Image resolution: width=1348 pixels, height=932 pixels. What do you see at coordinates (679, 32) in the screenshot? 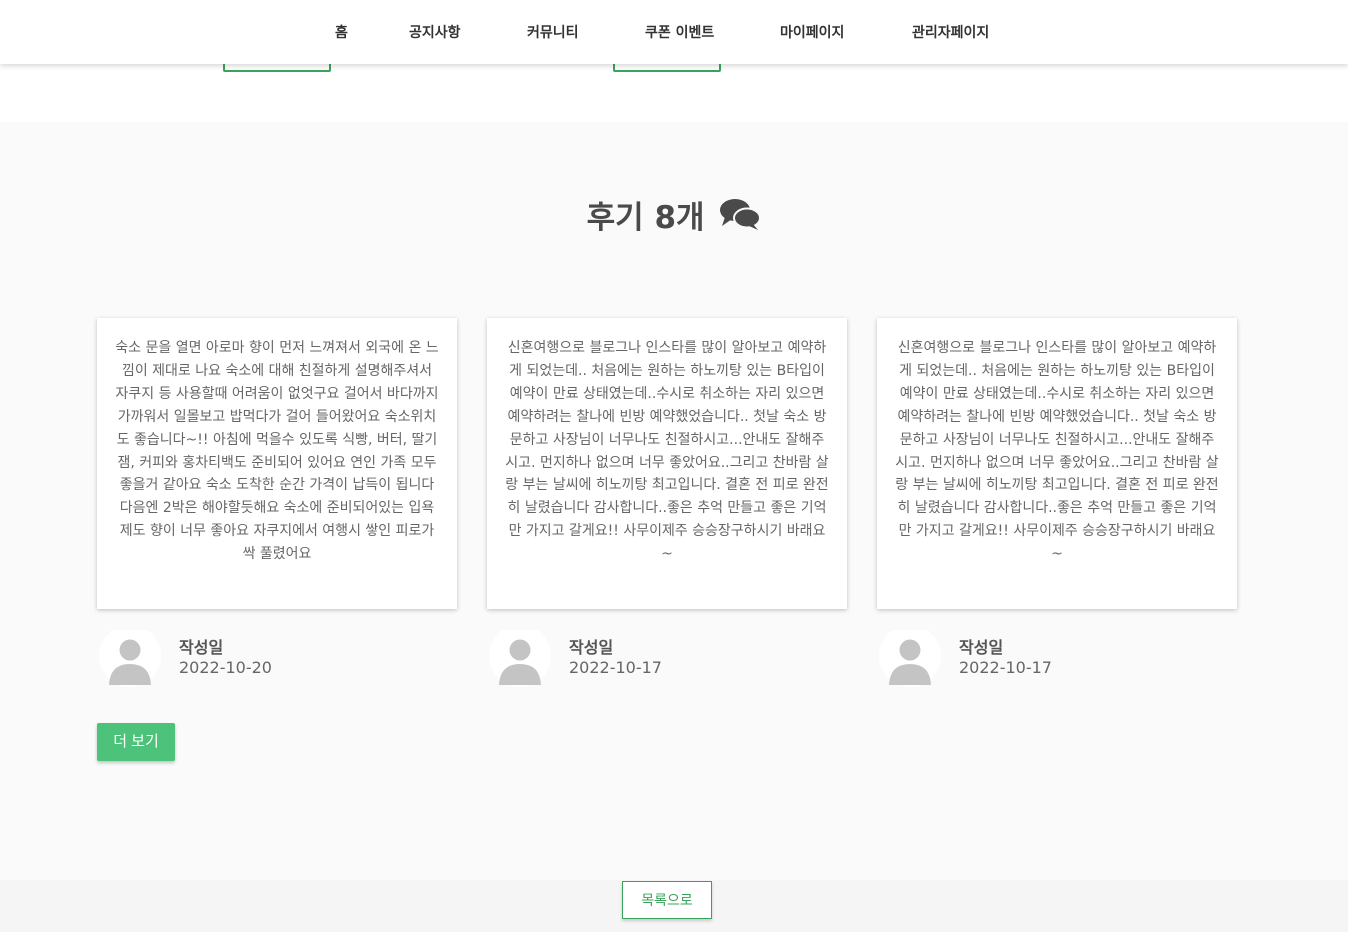
I see `nav-coupon-event: 쿠폰 이벤트` at bounding box center [679, 32].